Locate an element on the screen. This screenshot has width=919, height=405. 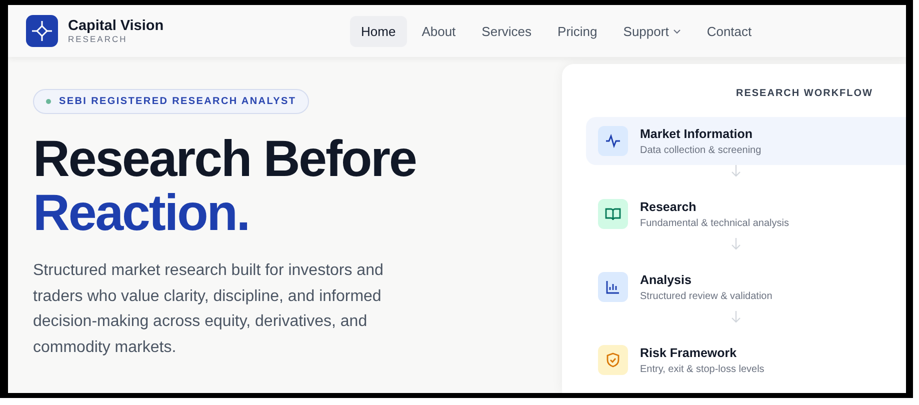
workflow-step: Research Fundamental & technical analysis is located at coordinates (746, 214).